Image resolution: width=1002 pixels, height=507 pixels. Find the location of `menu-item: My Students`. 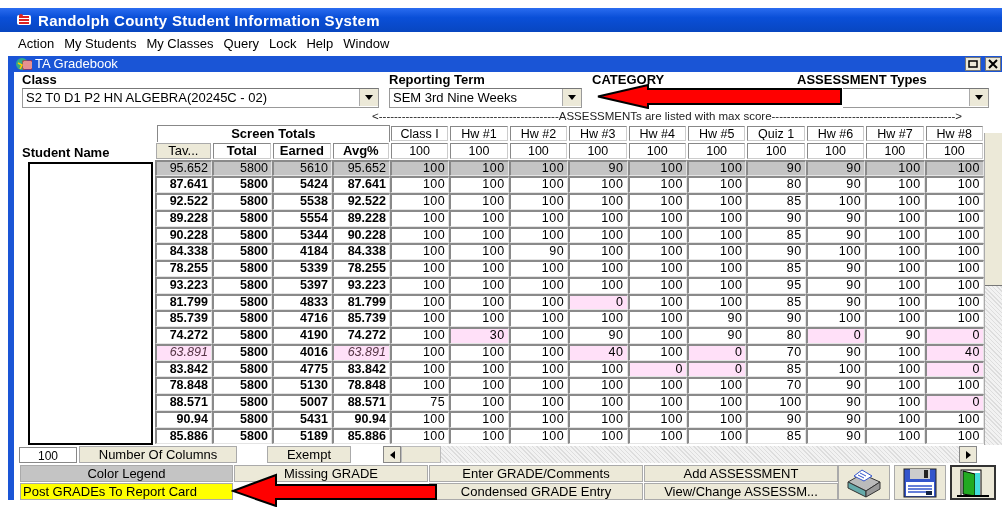

menu-item: My Students is located at coordinates (100, 43).